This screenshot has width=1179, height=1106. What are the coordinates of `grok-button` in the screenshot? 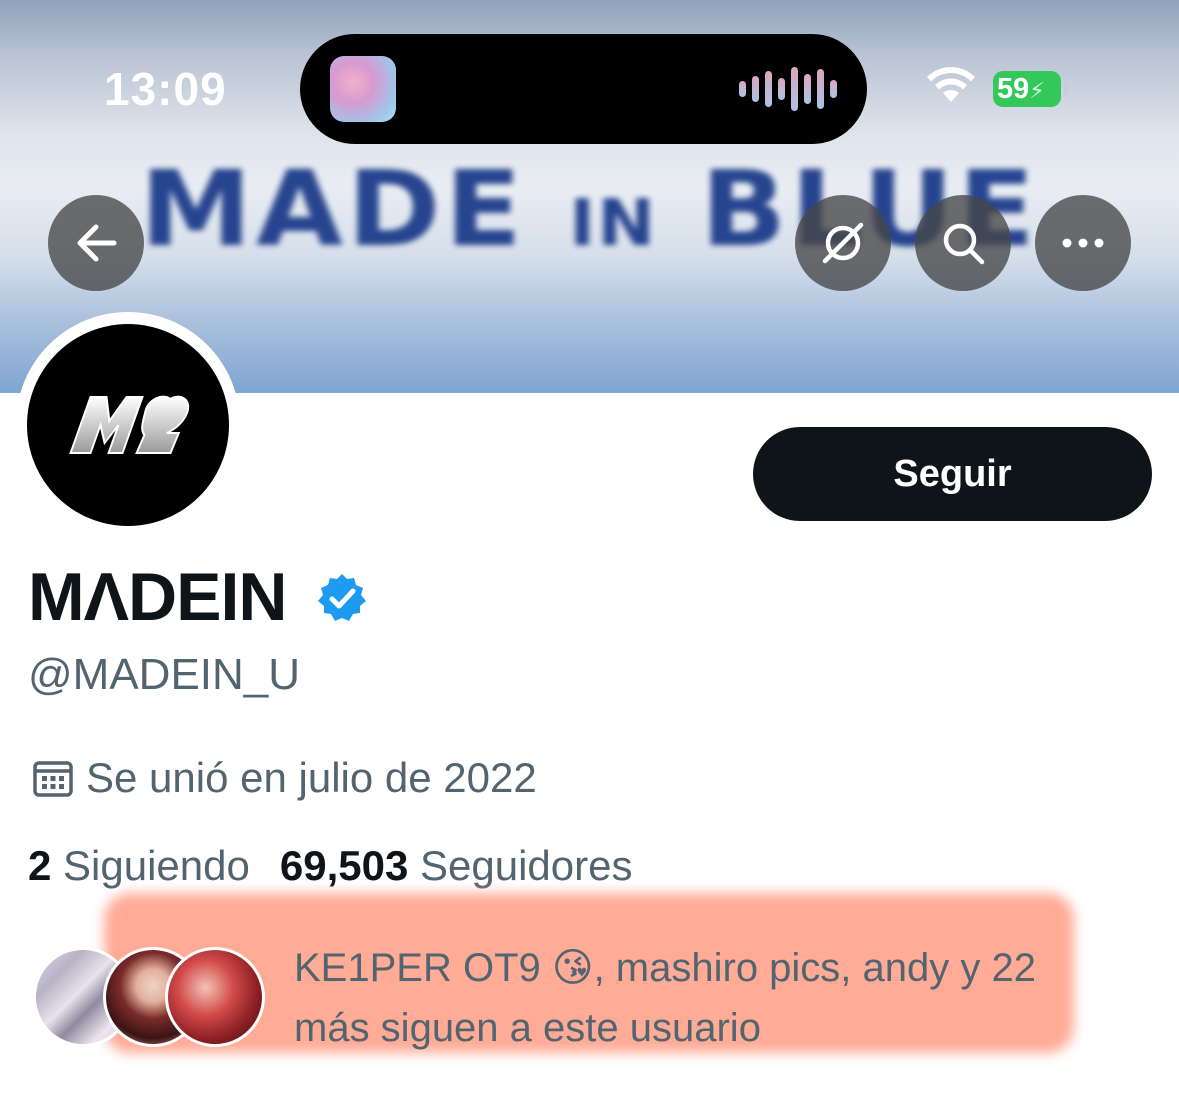 It's located at (843, 243).